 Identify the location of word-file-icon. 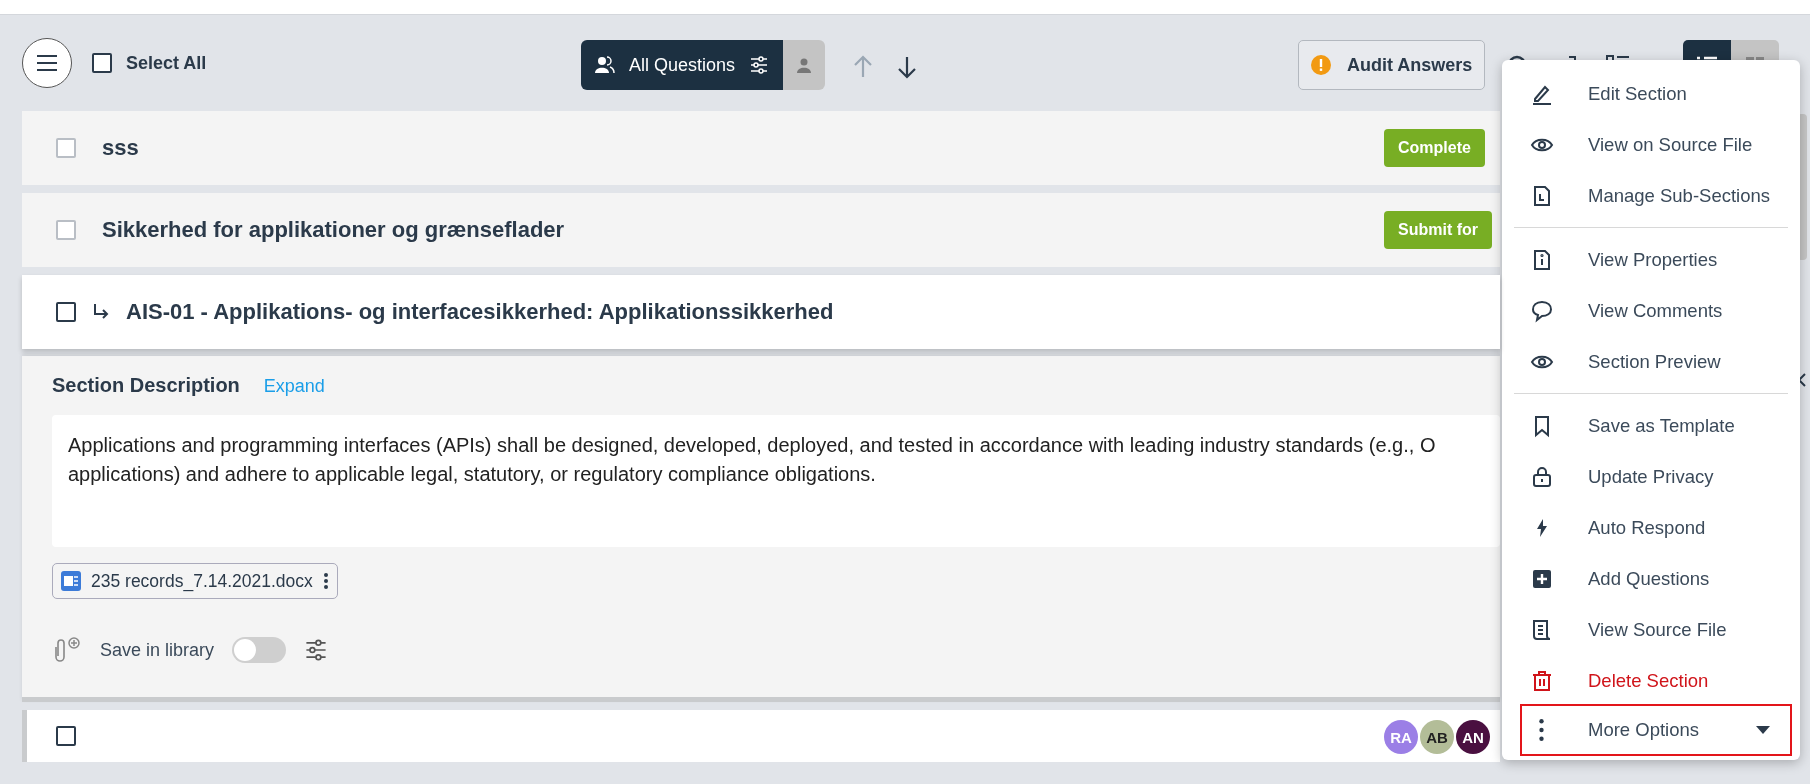
(71, 581).